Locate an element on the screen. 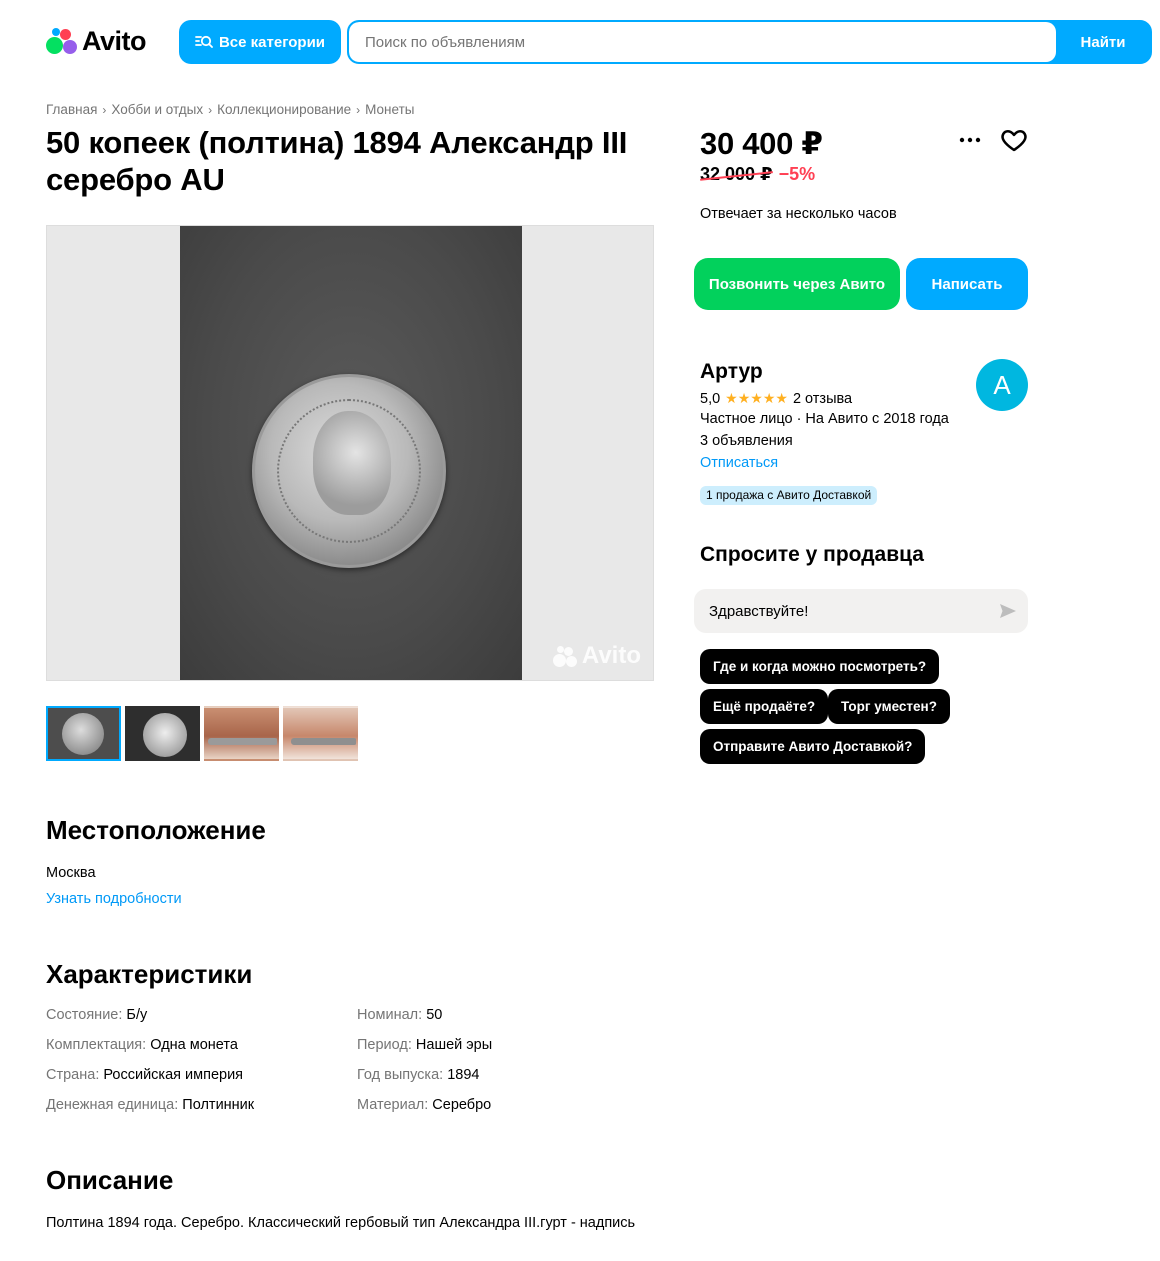 Image resolution: width=1160 pixels, height=1261 pixels. breadcrumb-collecting: Коллекционирование is located at coordinates (284, 109).